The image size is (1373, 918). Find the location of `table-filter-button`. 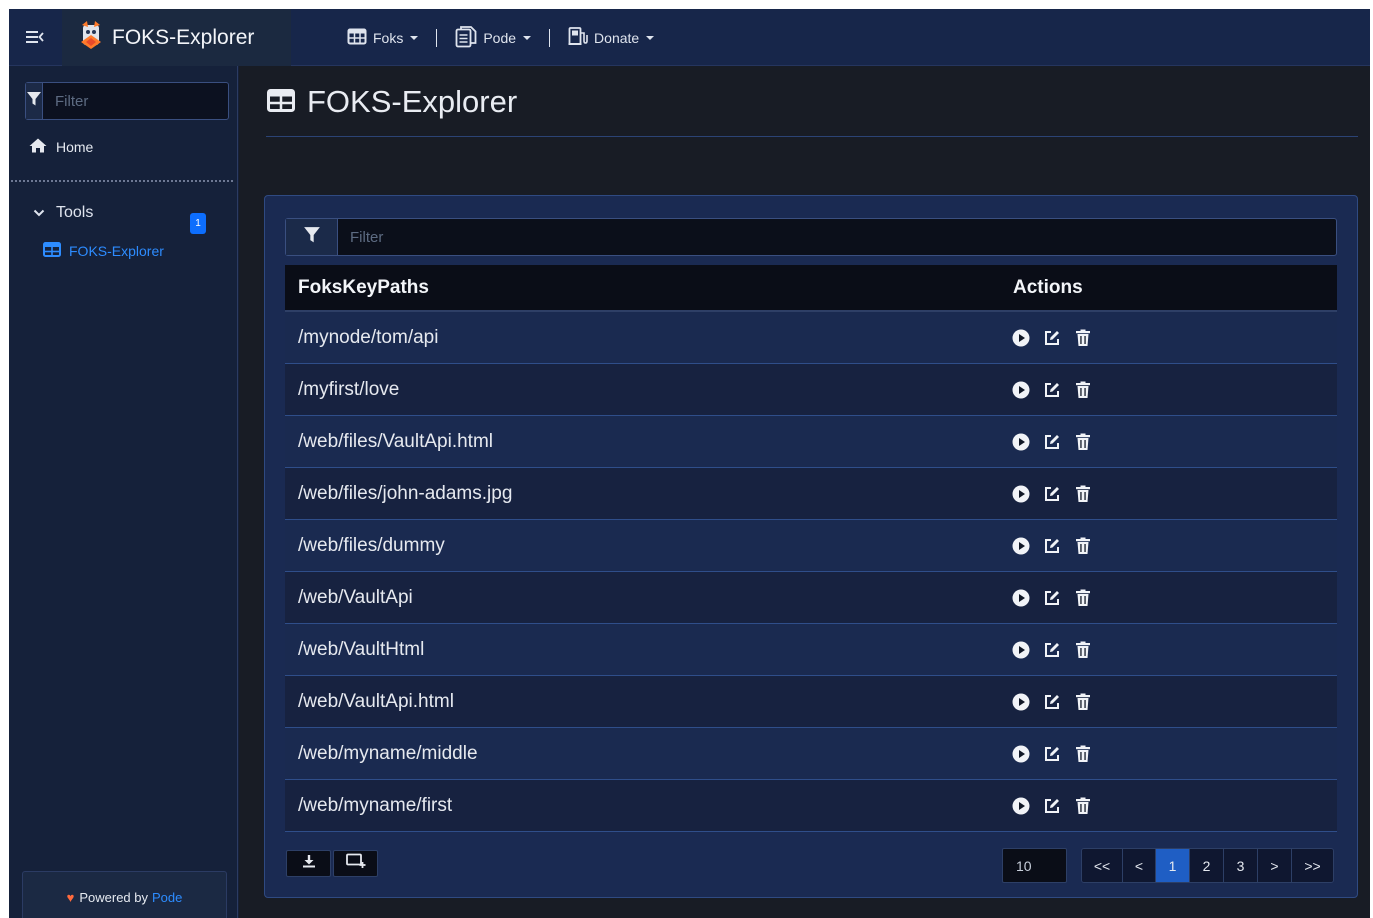

table-filter-button is located at coordinates (312, 237).